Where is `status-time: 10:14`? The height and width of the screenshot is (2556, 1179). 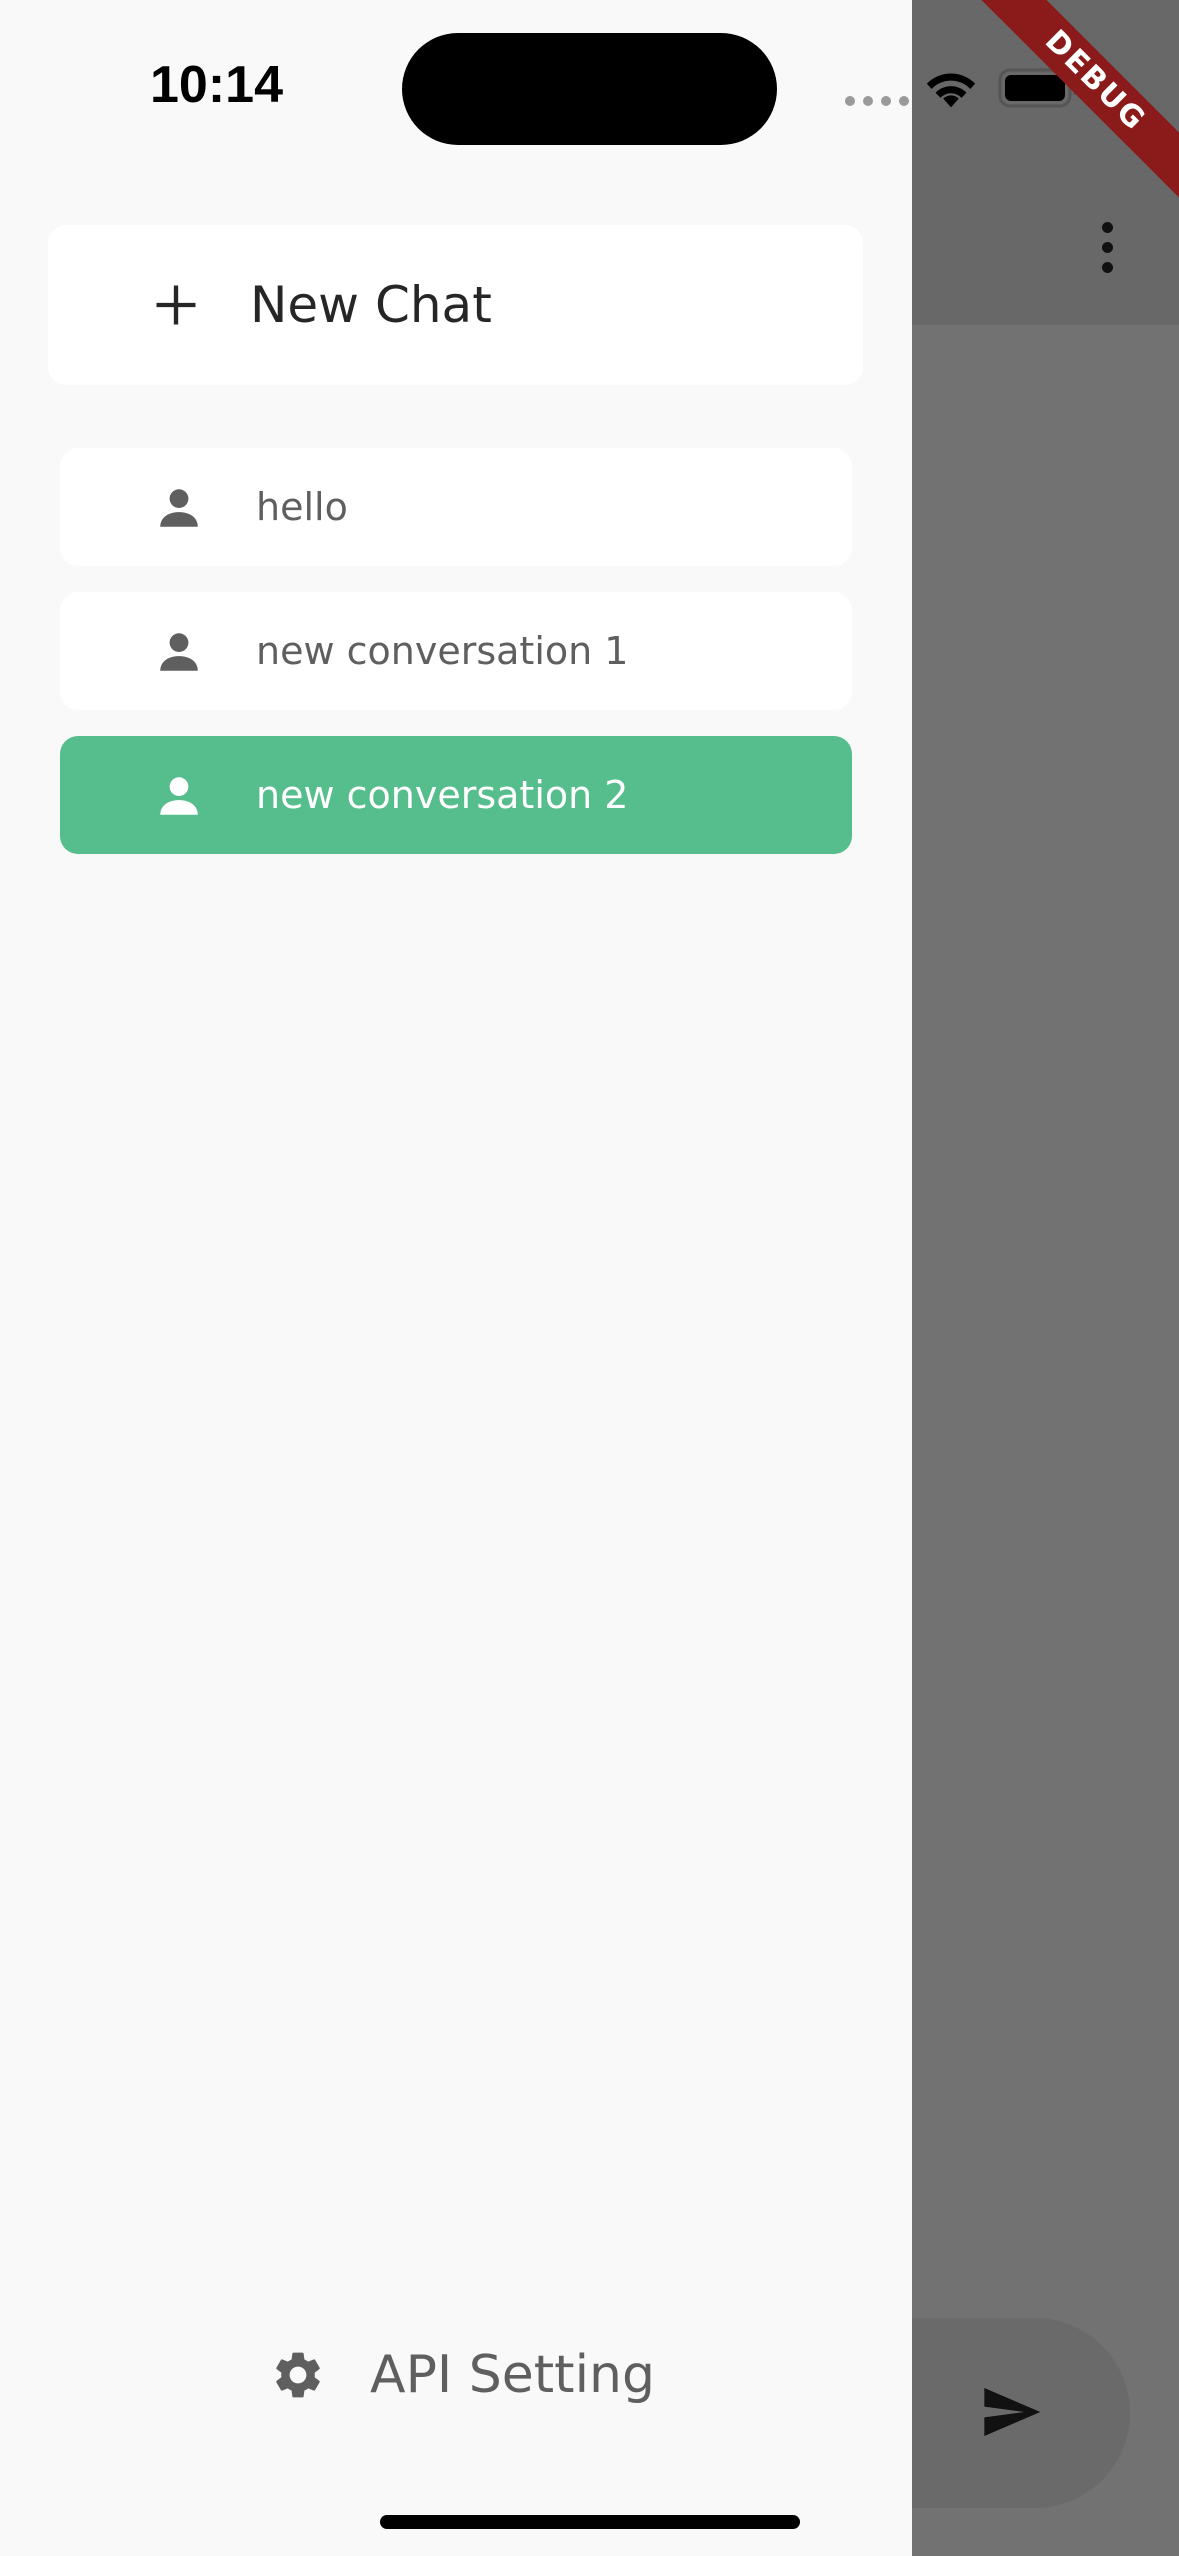
status-time: 10:14 is located at coordinates (216, 85).